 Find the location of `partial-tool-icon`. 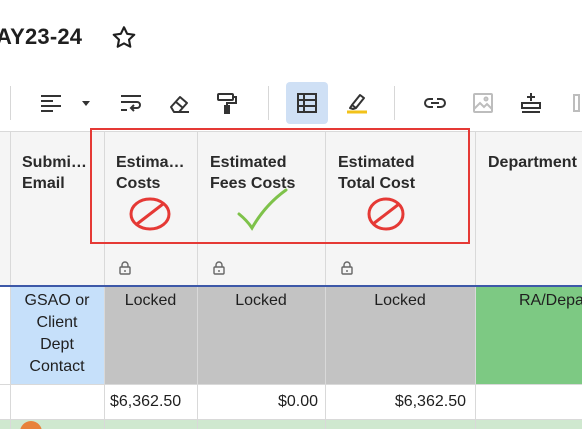

partial-tool-icon is located at coordinates (574, 103).